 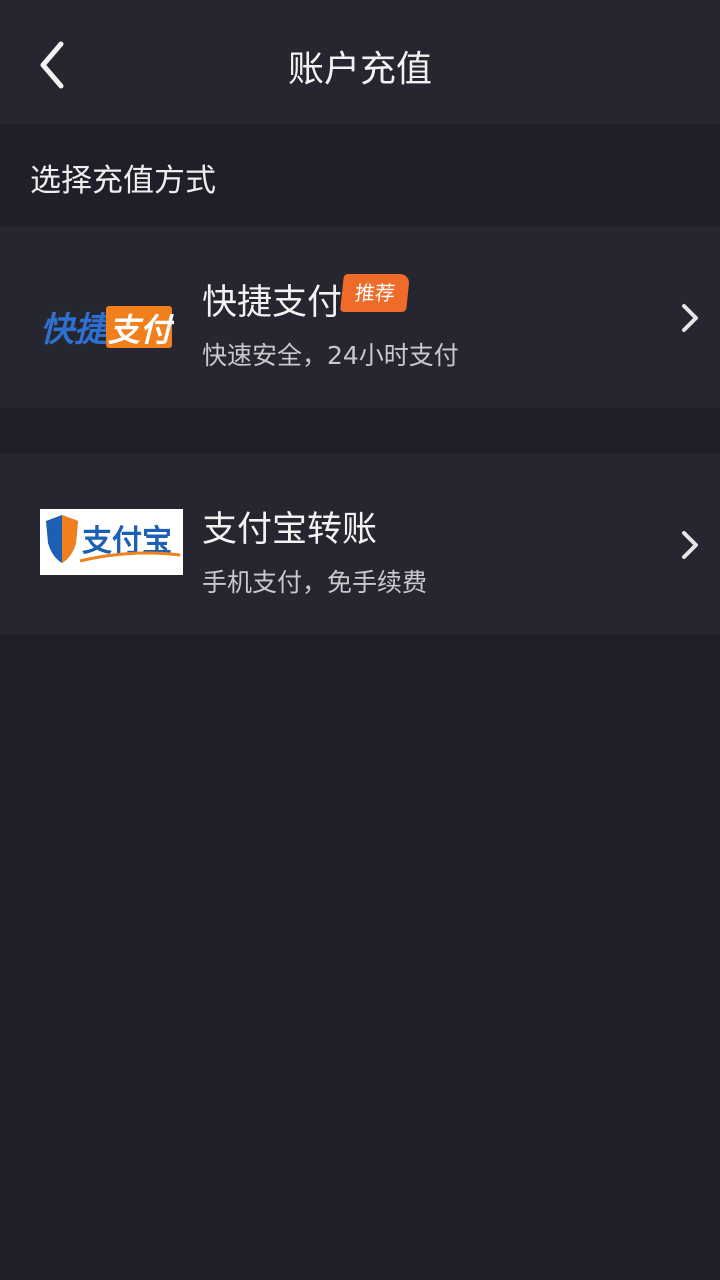 What do you see at coordinates (290, 530) in the screenshot?
I see `alipay-title: 支付宝转账` at bounding box center [290, 530].